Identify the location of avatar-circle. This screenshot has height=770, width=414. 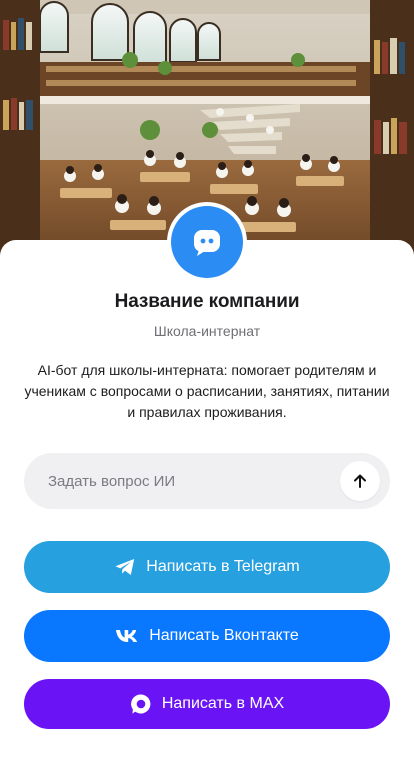
(207, 242).